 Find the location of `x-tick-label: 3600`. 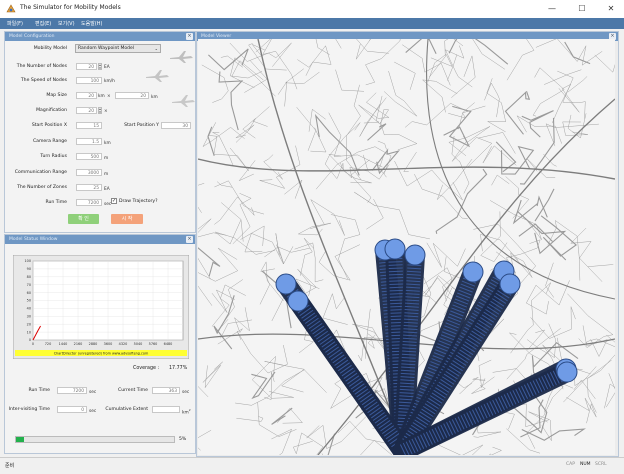

x-tick-label: 3600 is located at coordinates (108, 344).